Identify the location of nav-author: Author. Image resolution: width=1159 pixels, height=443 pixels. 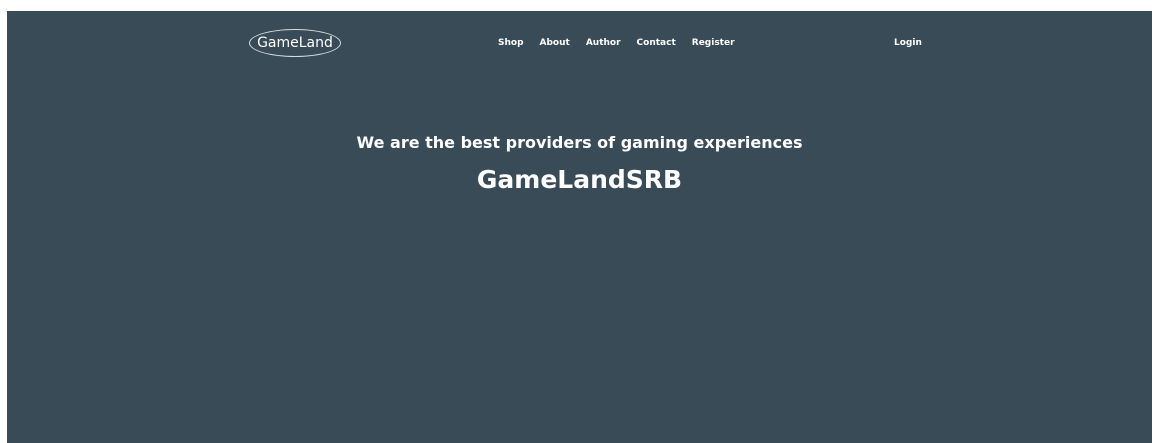
(603, 43).